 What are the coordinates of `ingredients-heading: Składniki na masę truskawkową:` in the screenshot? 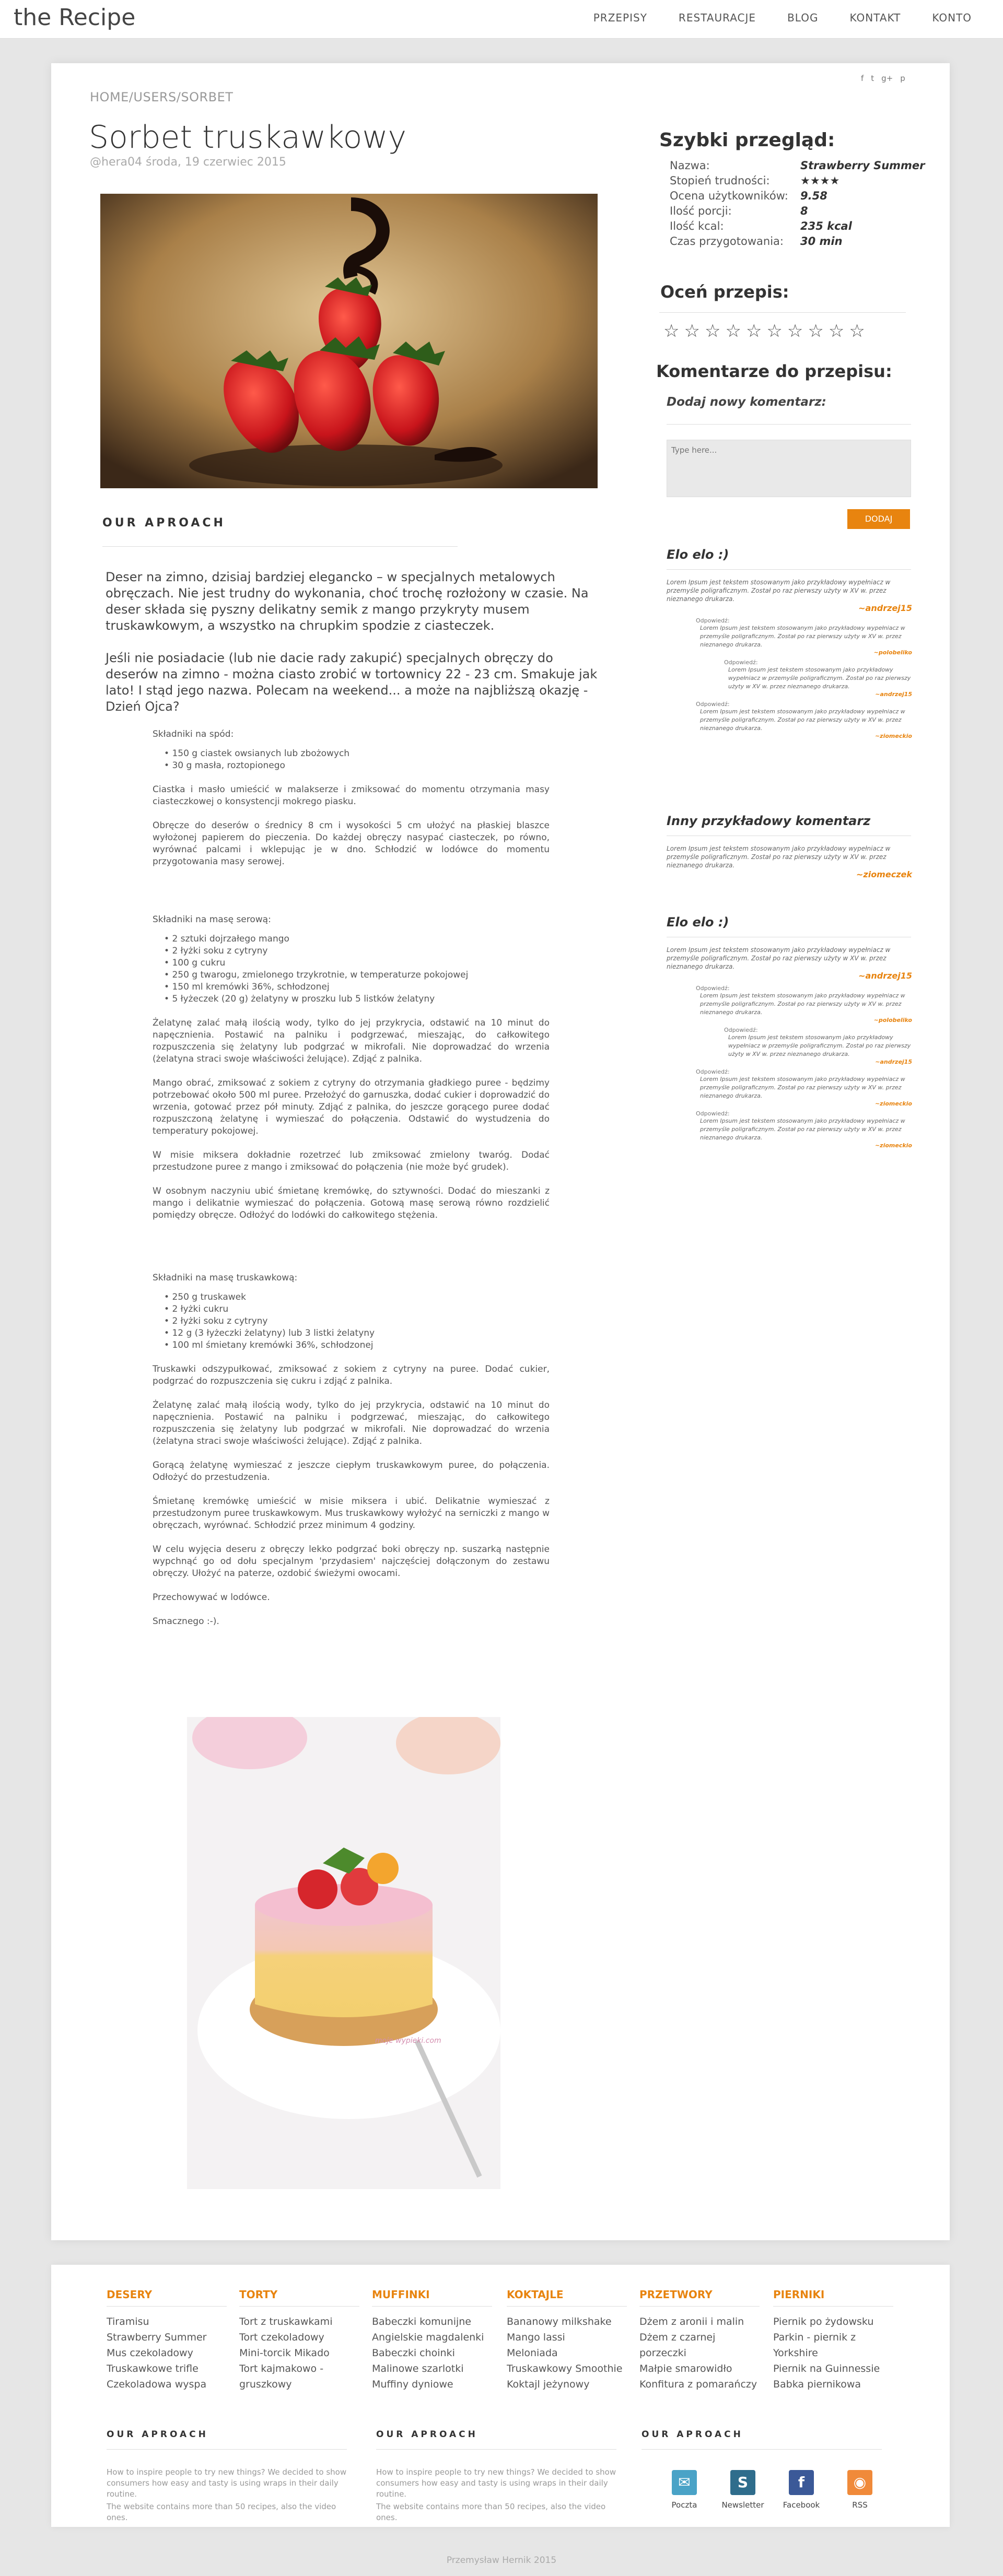 It's located at (225, 1278).